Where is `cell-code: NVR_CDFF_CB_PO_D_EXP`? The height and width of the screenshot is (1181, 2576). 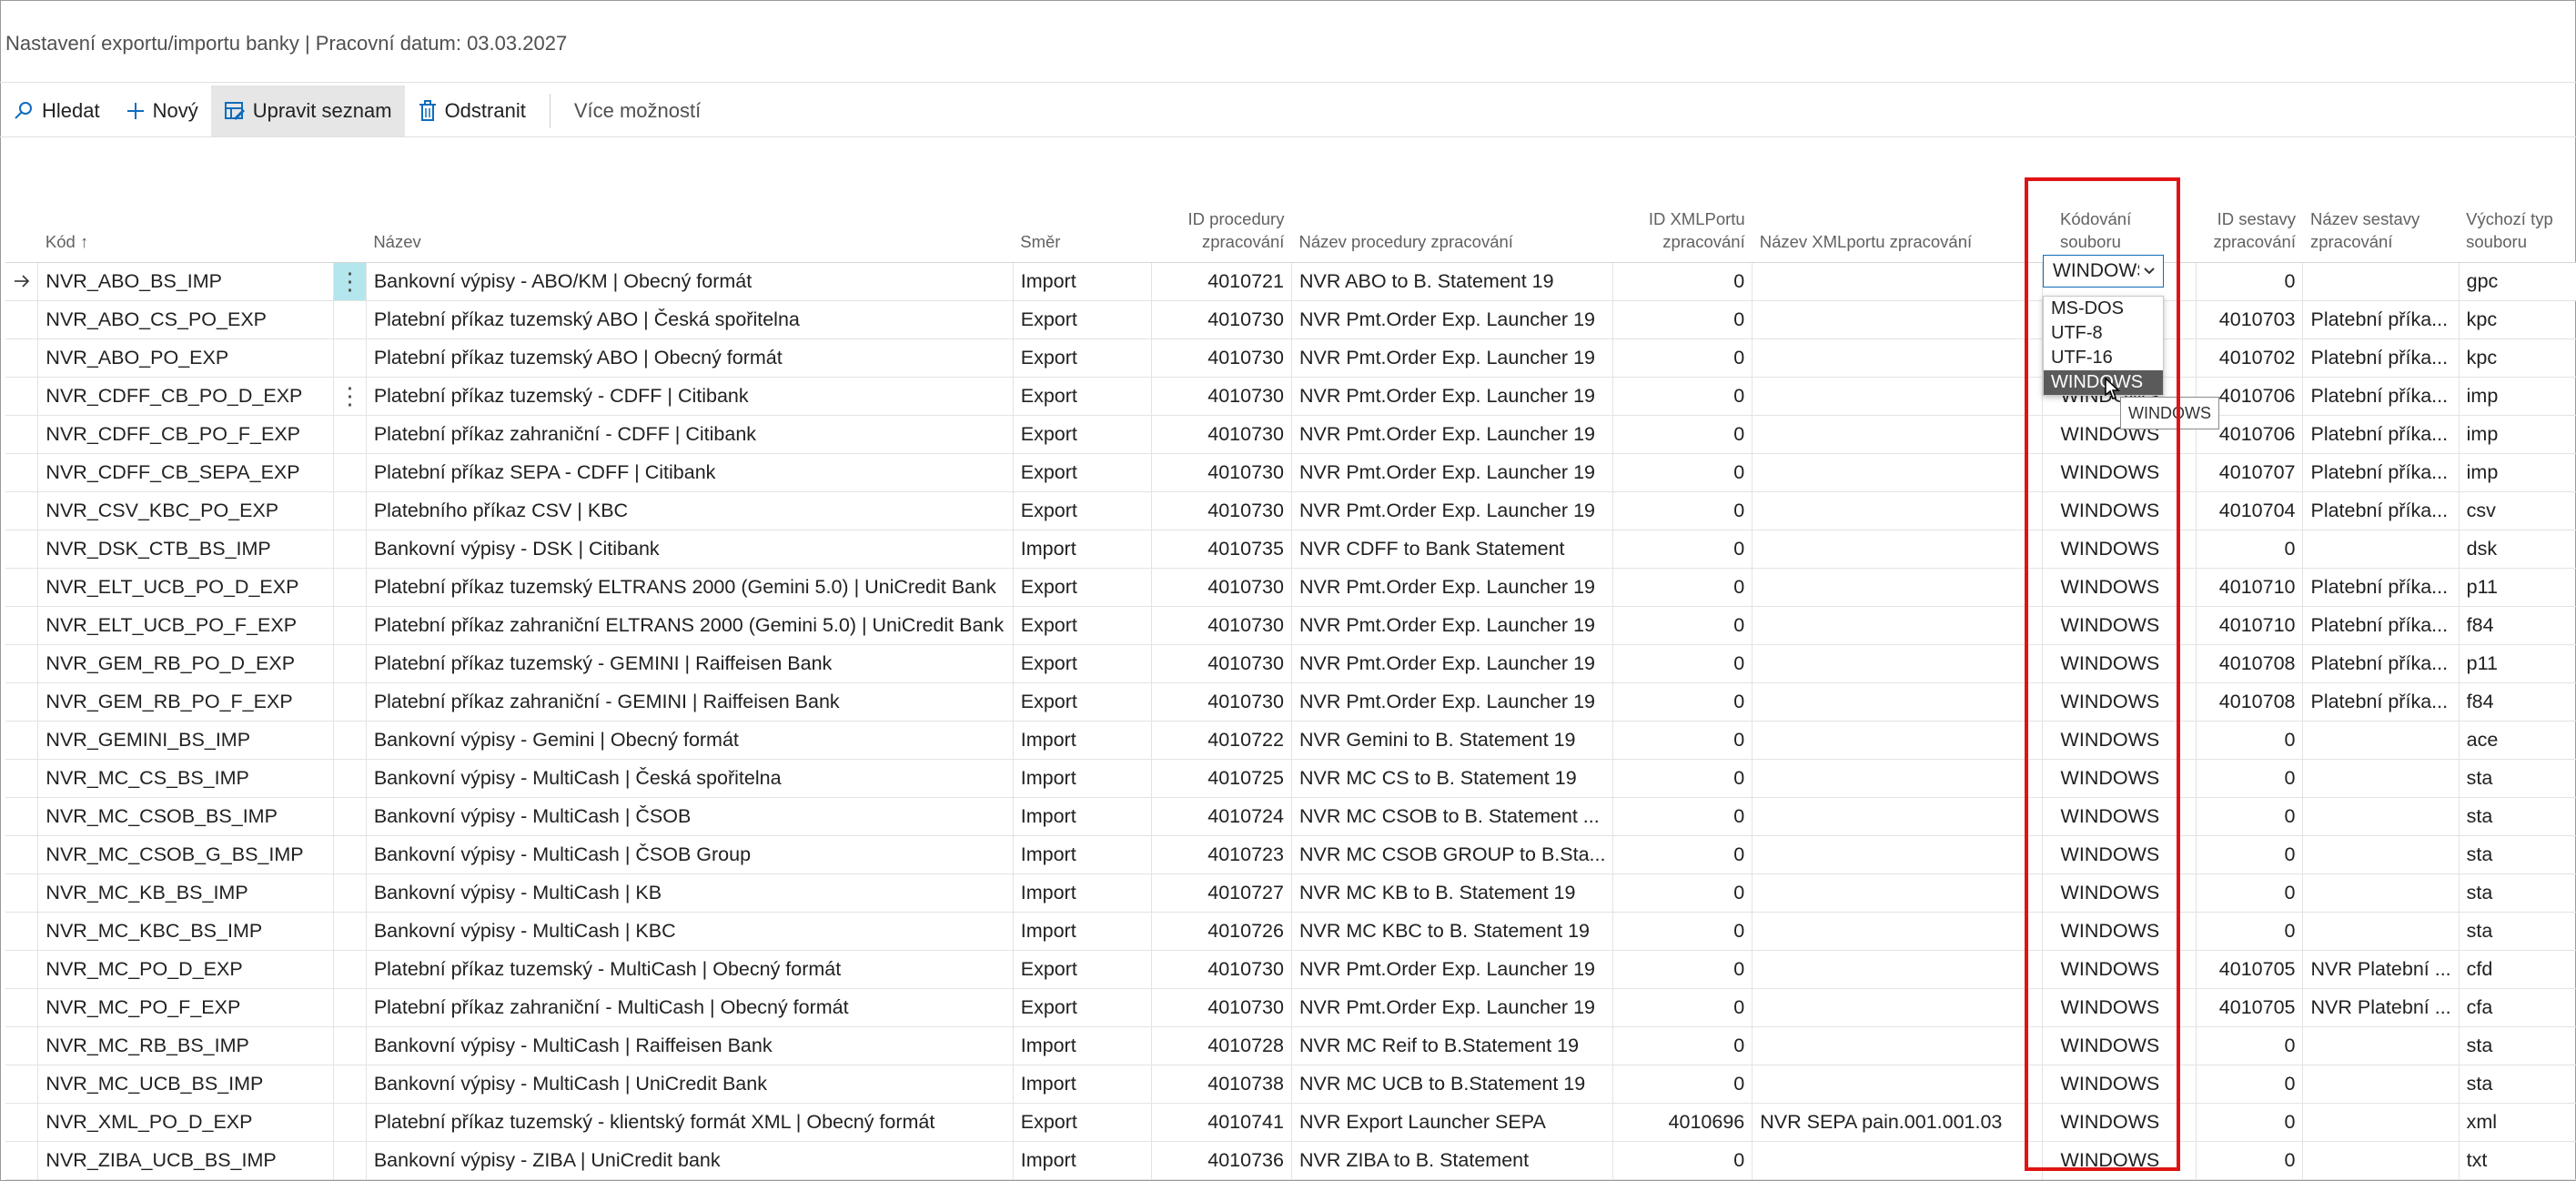
cell-code: NVR_CDFF_CB_PO_D_EXP is located at coordinates (185, 396).